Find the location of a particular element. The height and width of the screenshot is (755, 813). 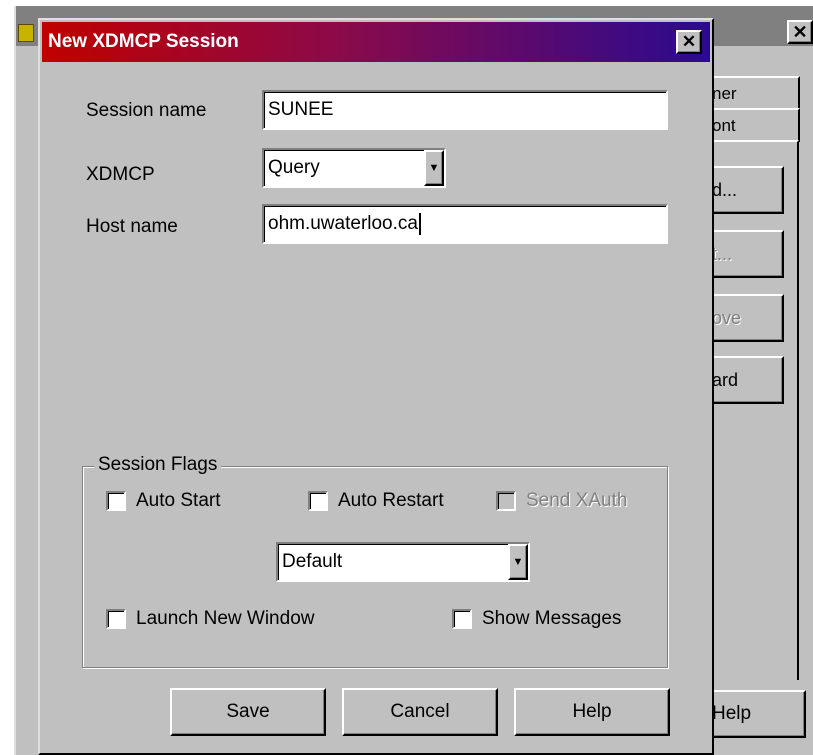

xdmcp-label: XDMCP is located at coordinates (120, 174).